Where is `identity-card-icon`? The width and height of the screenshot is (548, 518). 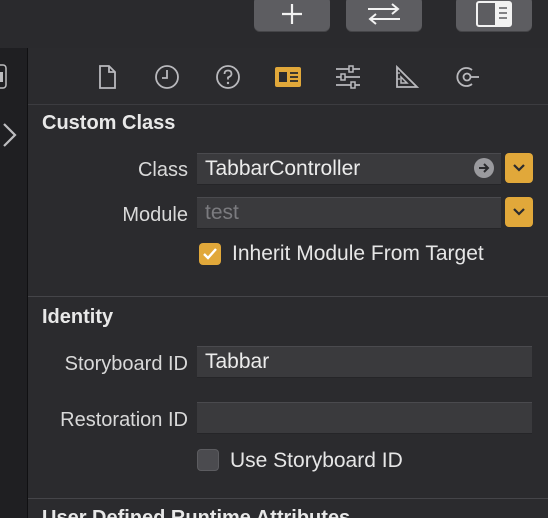
identity-card-icon is located at coordinates (288, 77).